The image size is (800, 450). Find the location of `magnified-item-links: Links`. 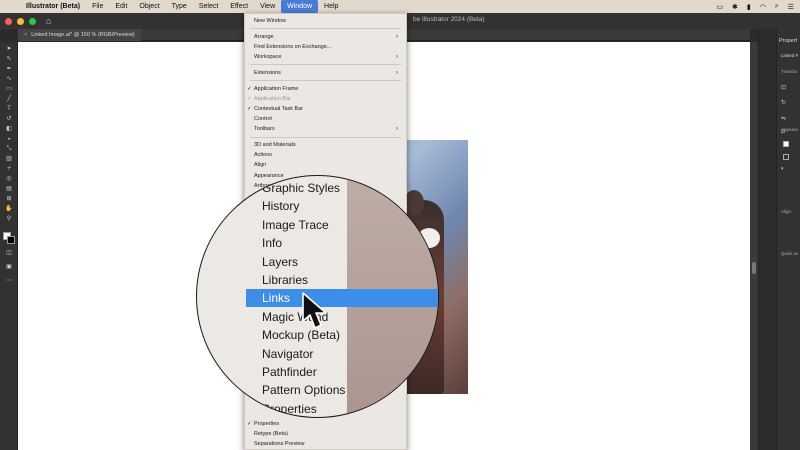

magnified-item-links: Links is located at coordinates (342, 298).